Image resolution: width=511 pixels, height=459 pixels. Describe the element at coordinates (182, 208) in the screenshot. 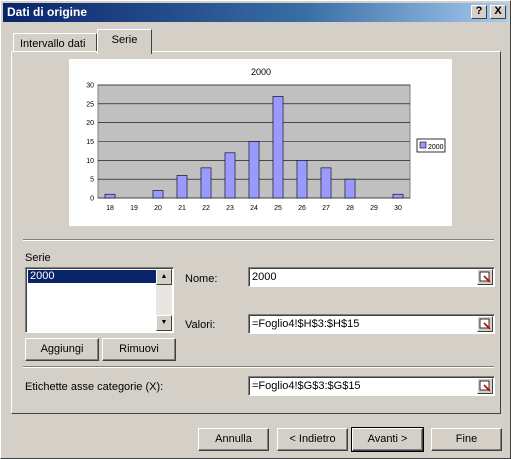

I see `x-tick-label: 21` at that location.